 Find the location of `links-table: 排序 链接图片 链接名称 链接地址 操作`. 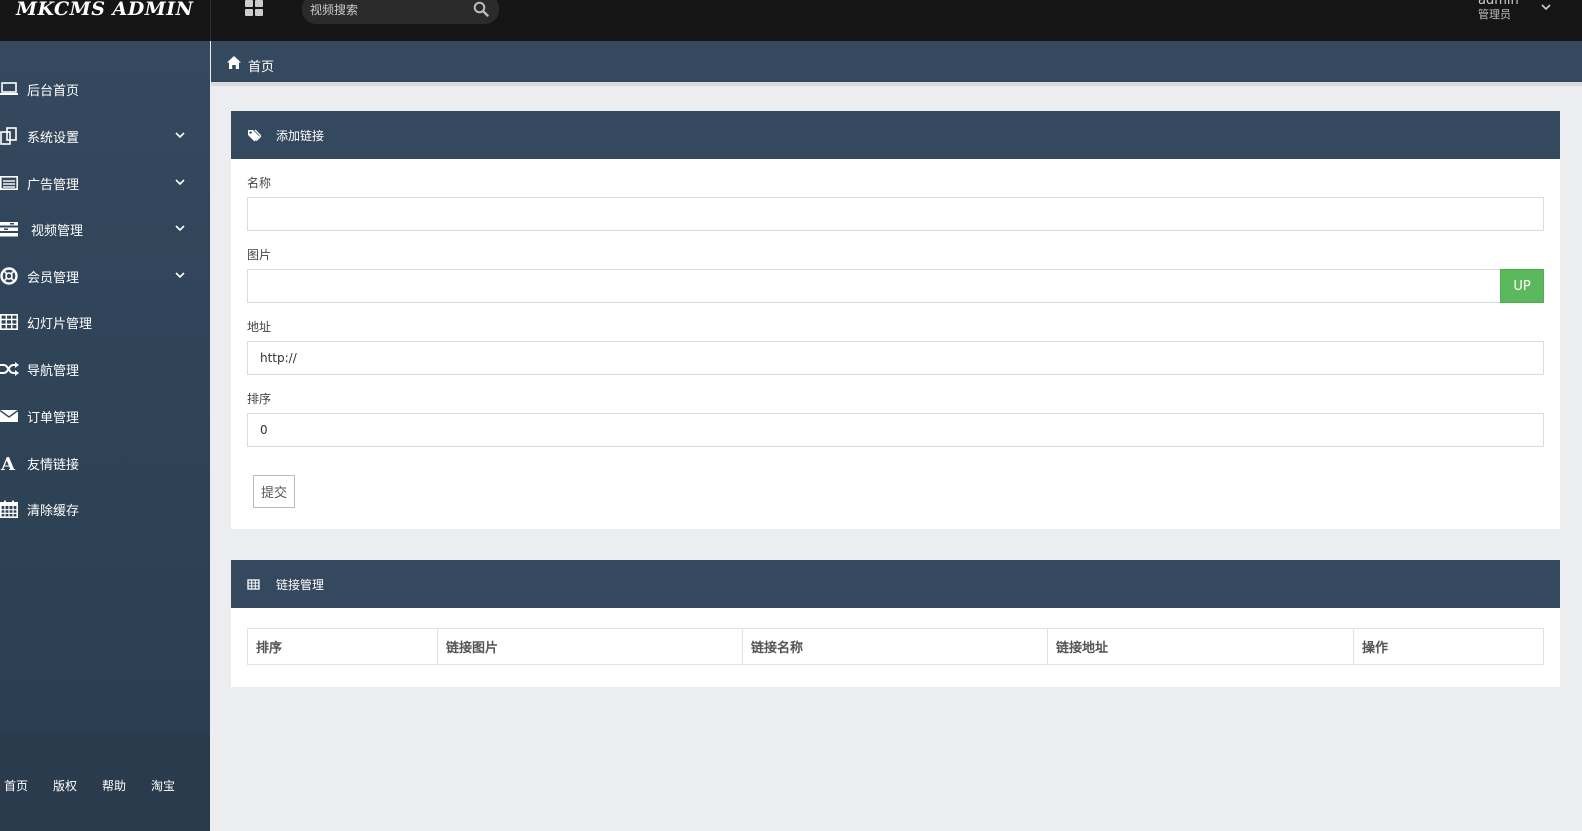

links-table: 排序 链接图片 链接名称 链接地址 操作 is located at coordinates (895, 646).